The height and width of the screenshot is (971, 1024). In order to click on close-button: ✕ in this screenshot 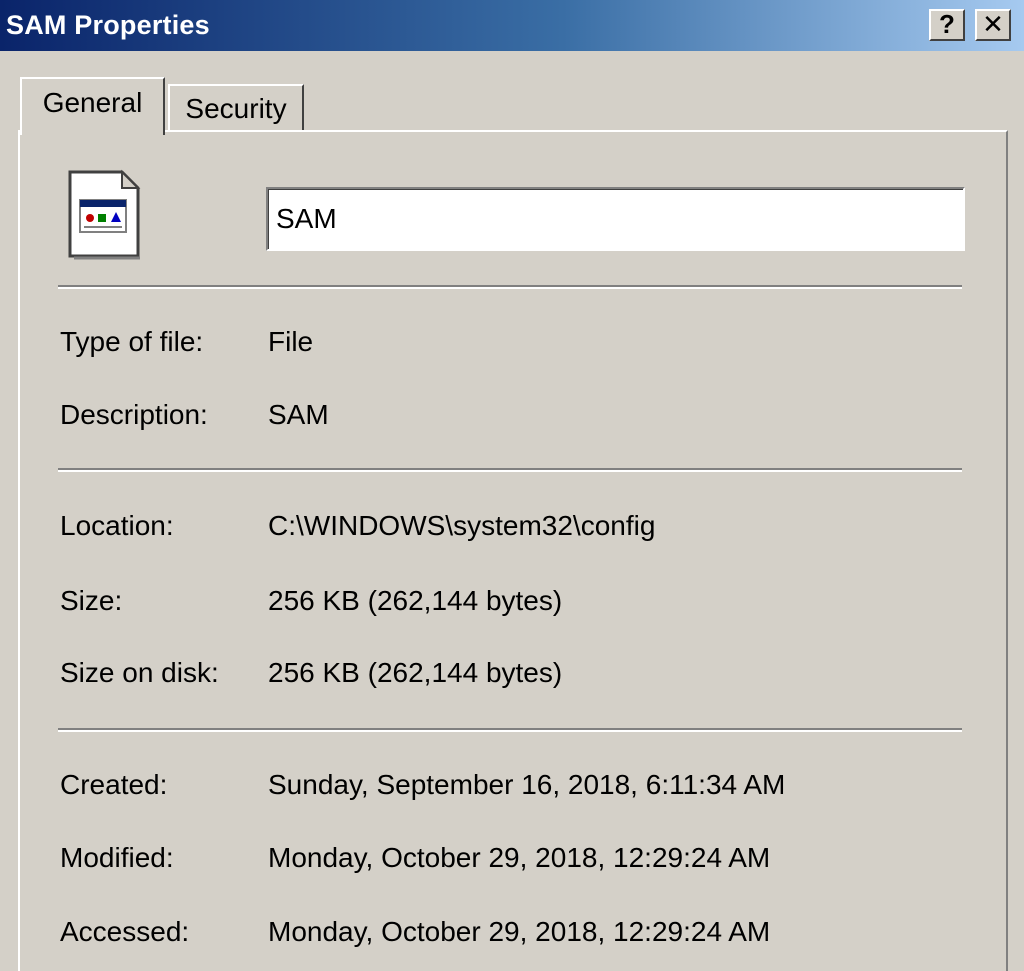, I will do `click(993, 25)`.